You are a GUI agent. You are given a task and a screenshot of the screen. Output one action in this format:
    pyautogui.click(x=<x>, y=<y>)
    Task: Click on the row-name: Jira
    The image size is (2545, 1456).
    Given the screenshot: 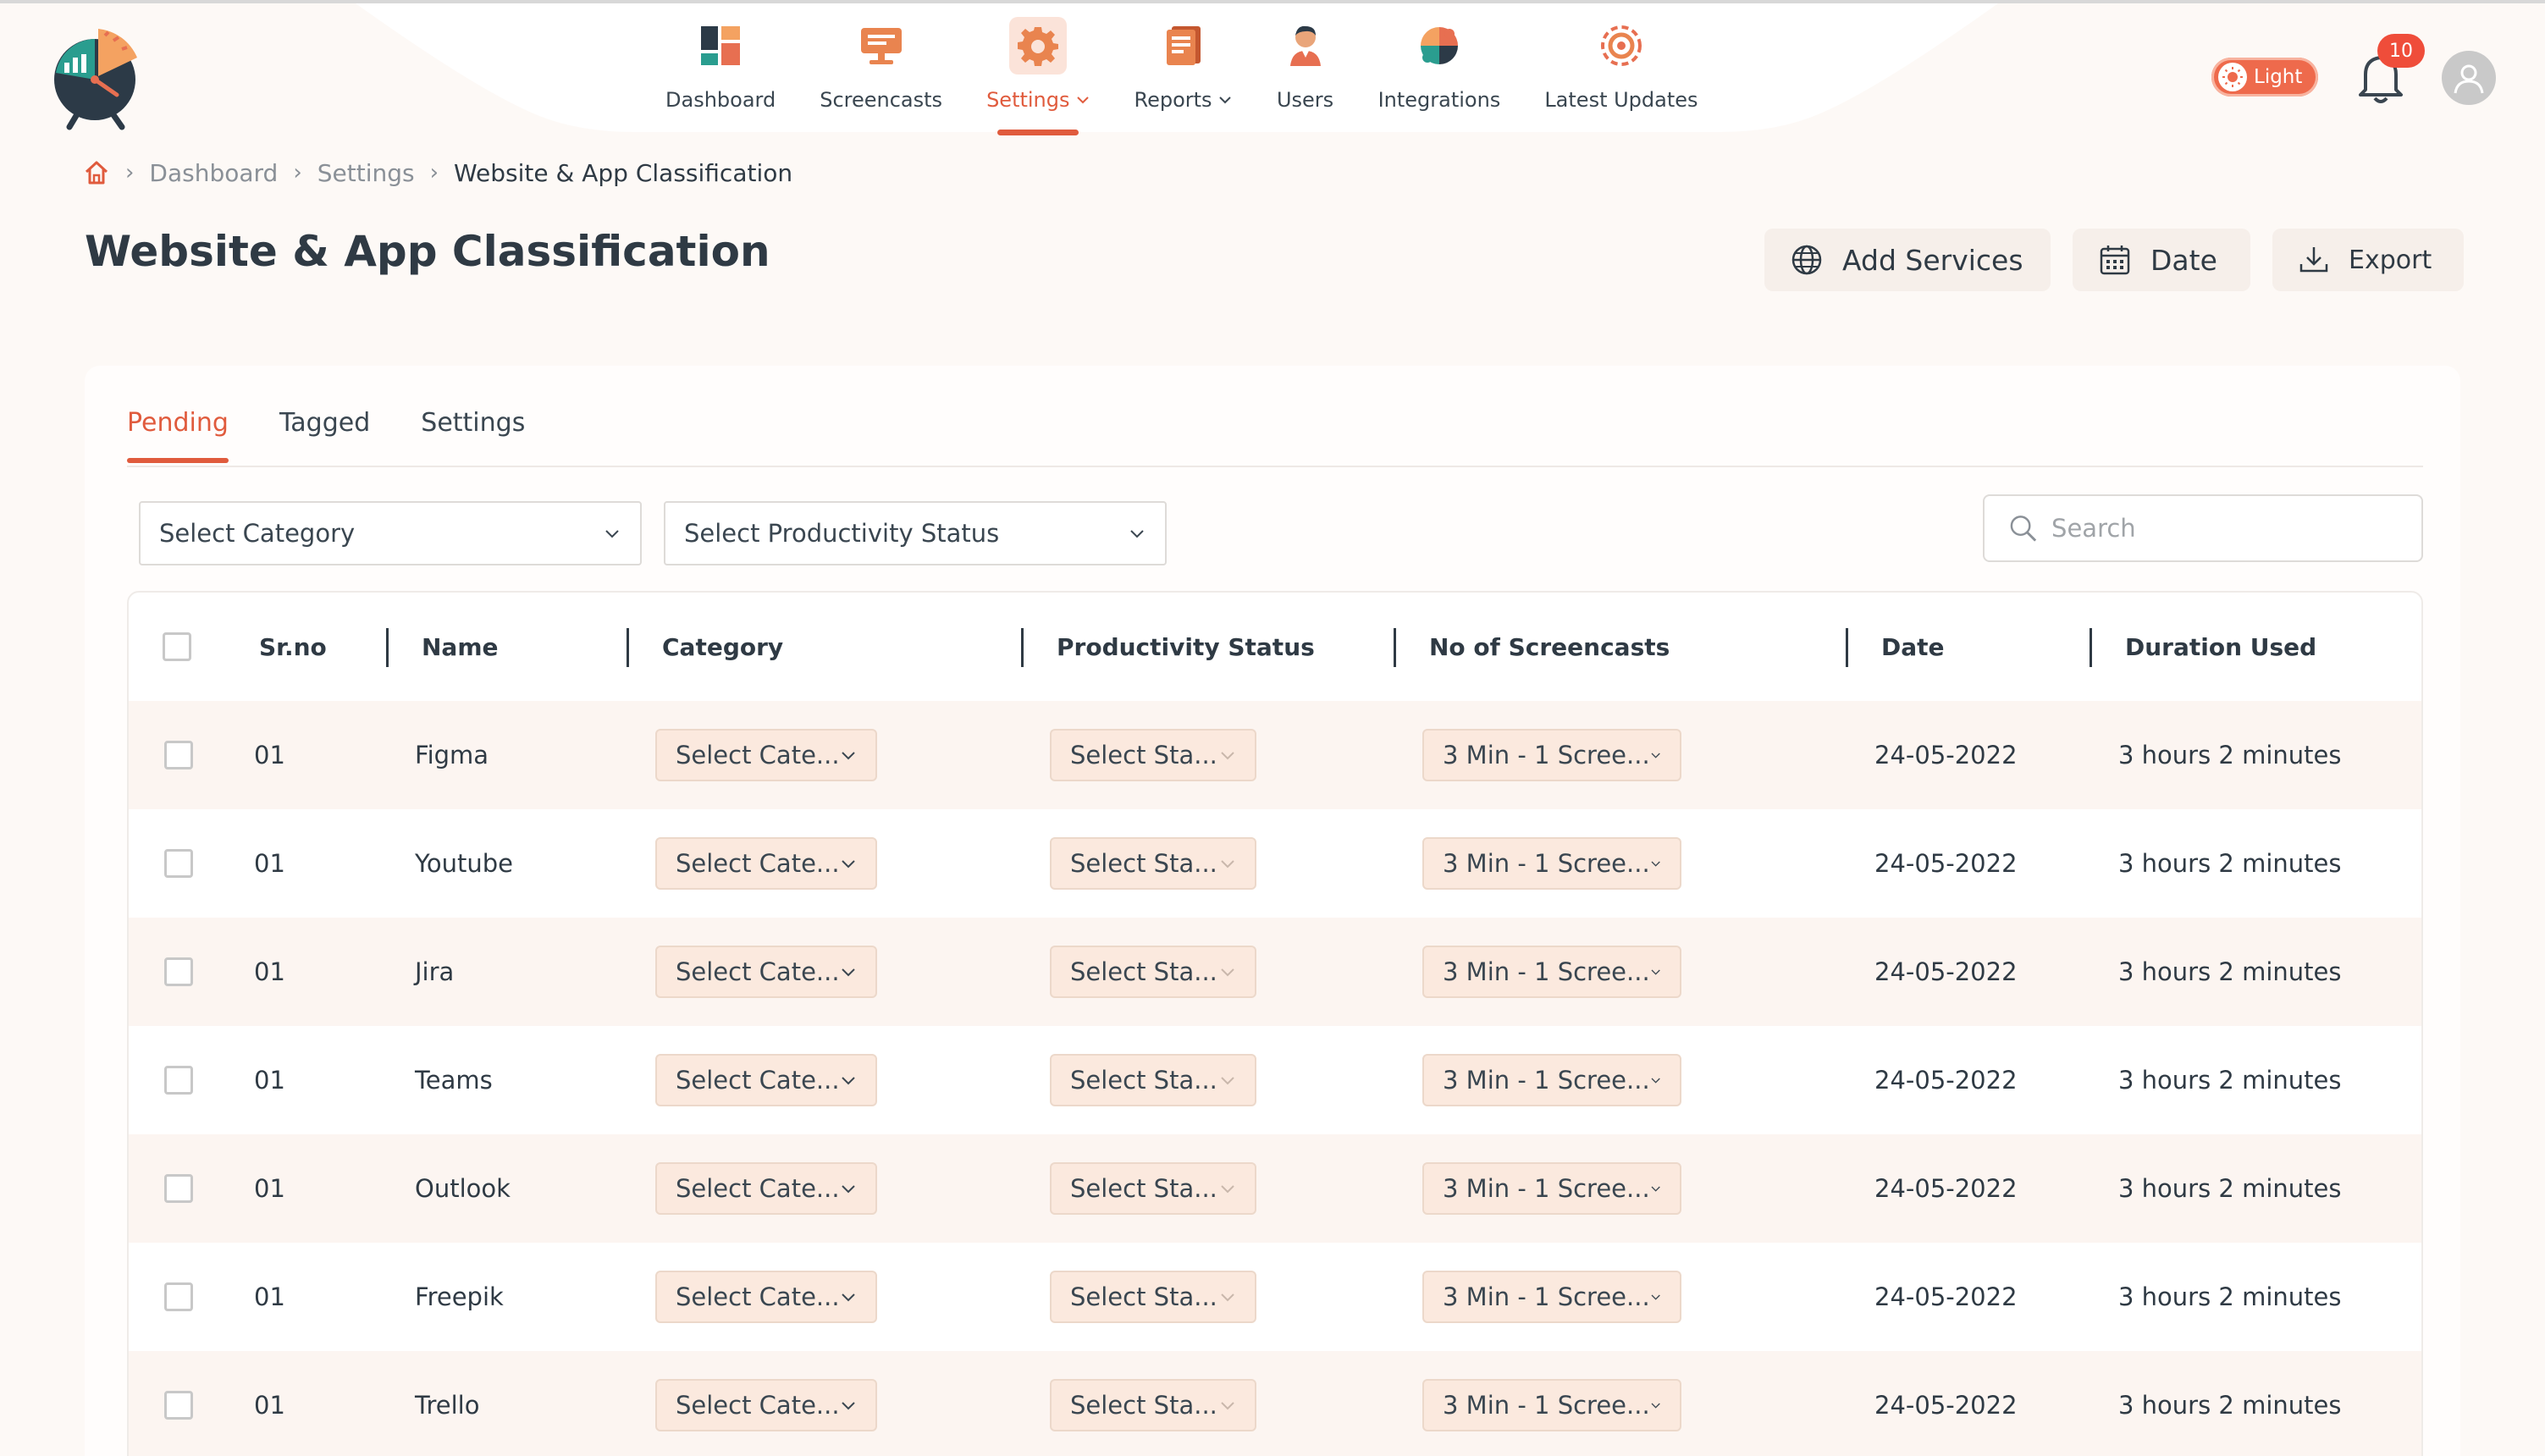 What is the action you would take?
    pyautogui.click(x=435, y=972)
    